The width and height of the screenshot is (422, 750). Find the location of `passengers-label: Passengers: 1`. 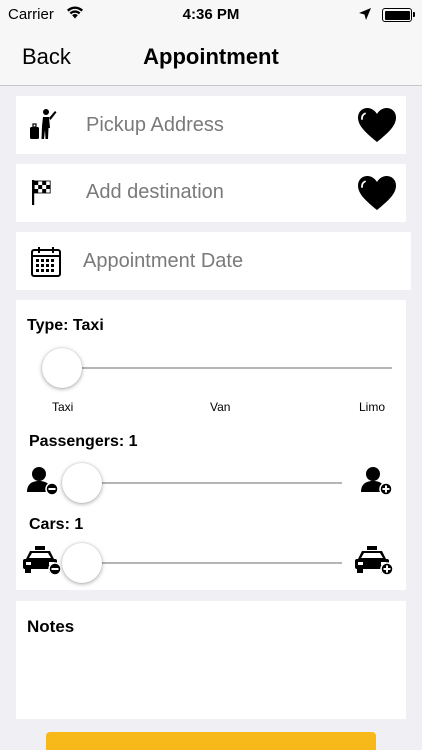

passengers-label: Passengers: 1 is located at coordinates (83, 441).